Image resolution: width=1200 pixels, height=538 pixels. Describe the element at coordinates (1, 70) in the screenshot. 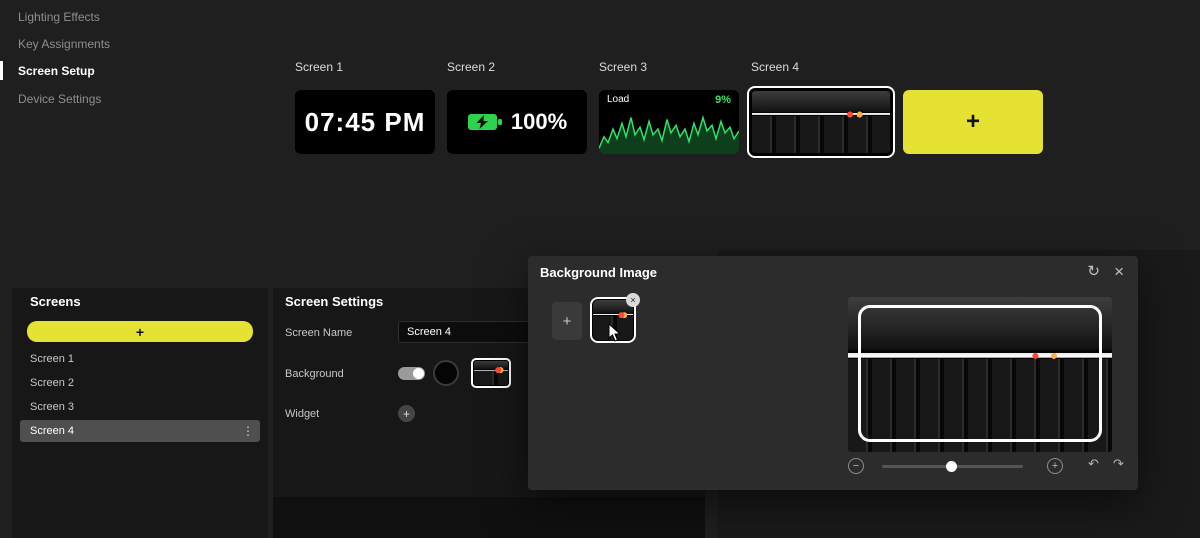

I see `active-item-indicator` at that location.